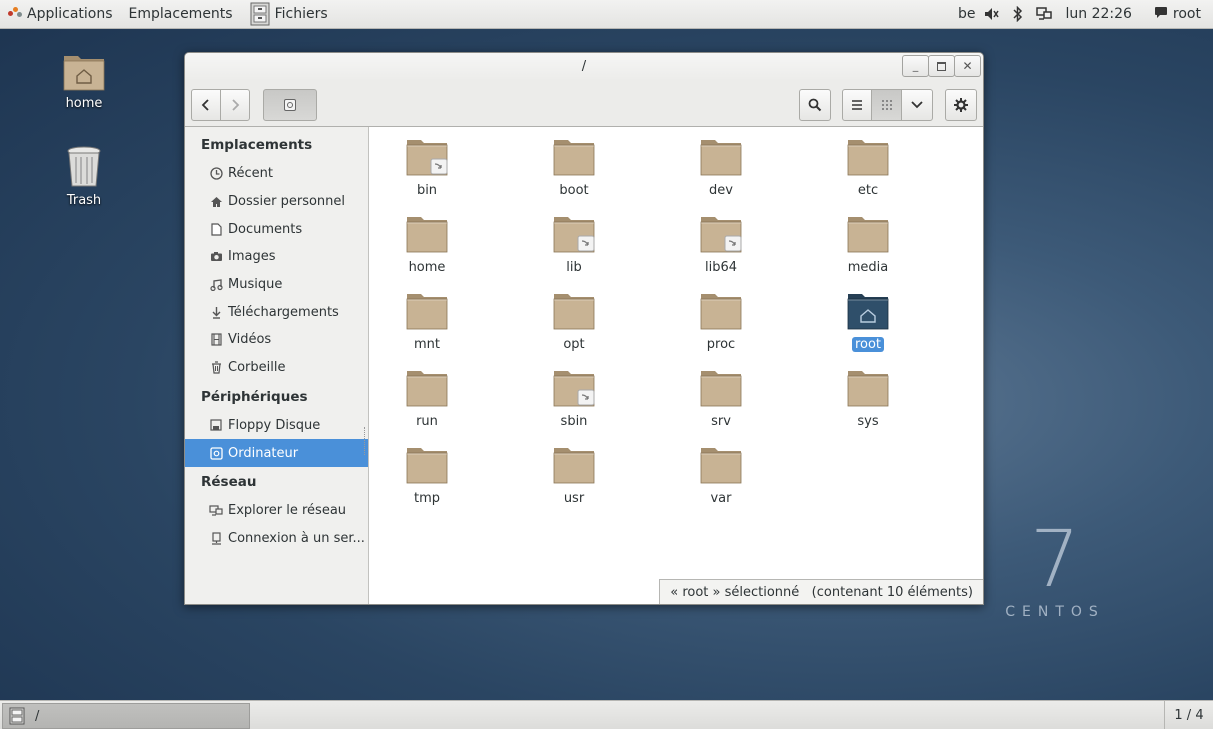  I want to click on folder-item: dev, so click(721, 167).